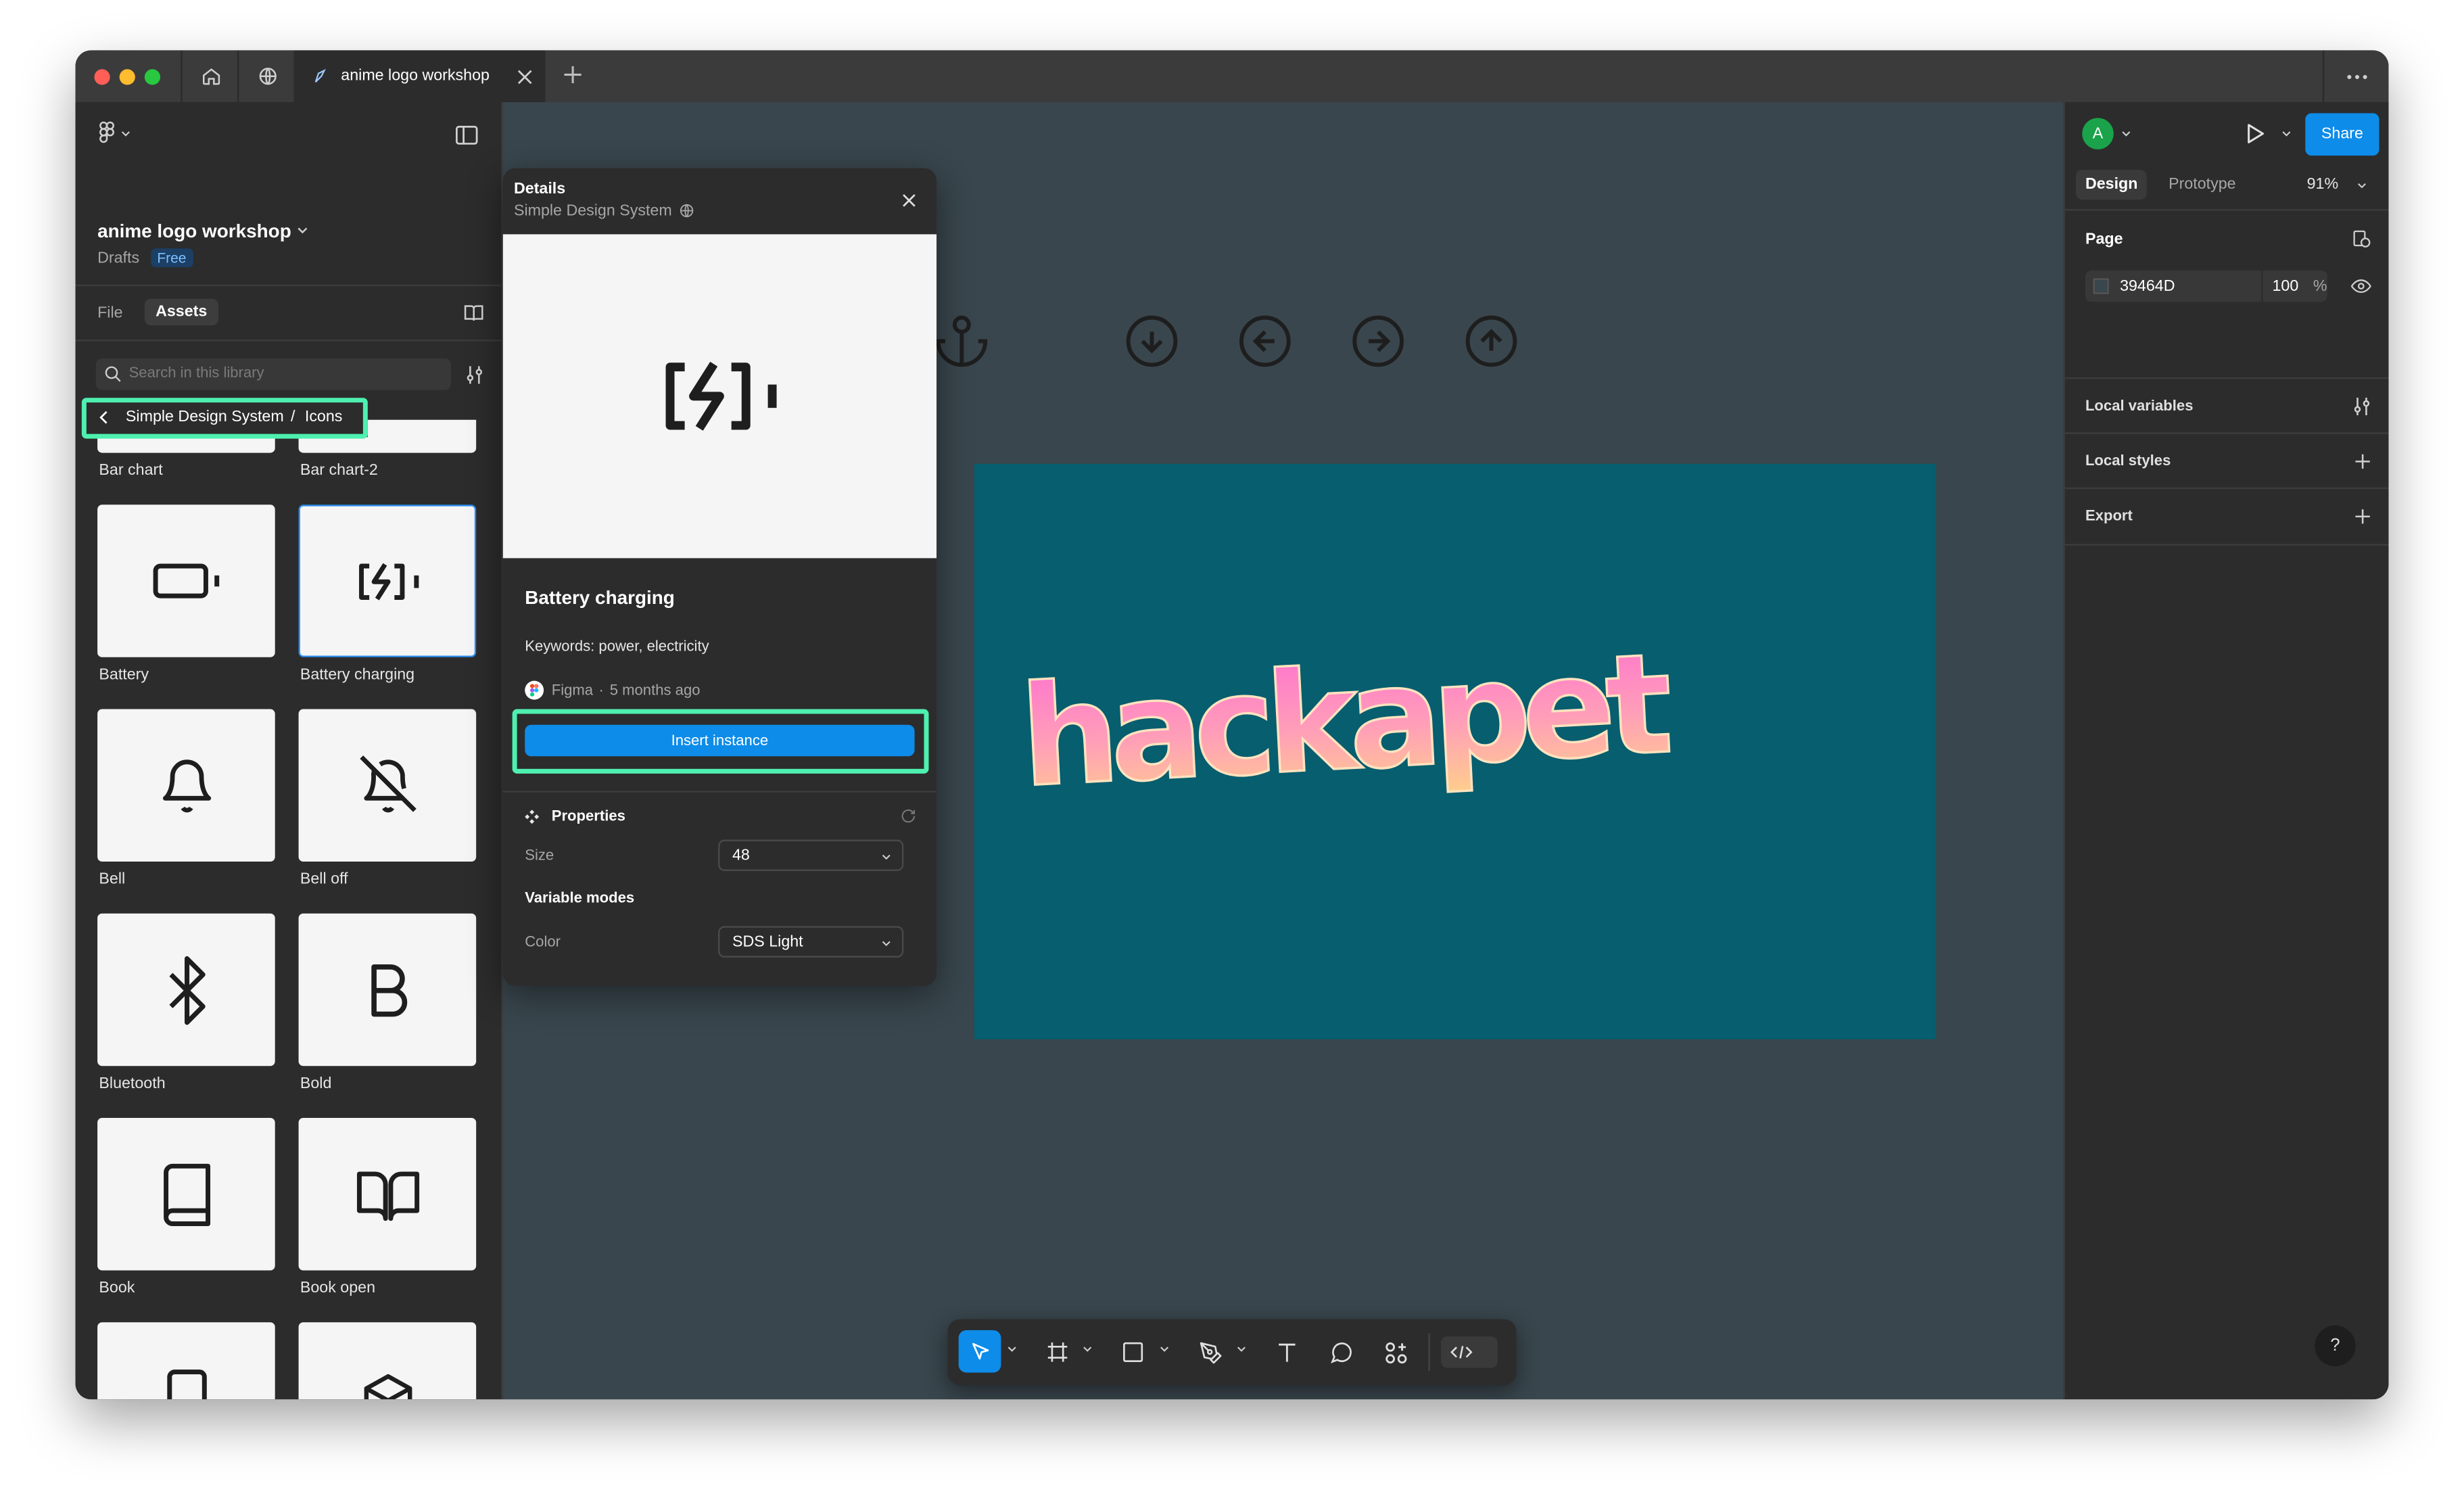 The width and height of the screenshot is (2464, 1500). Describe the element at coordinates (539, 856) in the screenshot. I see `size-label: Size` at that location.